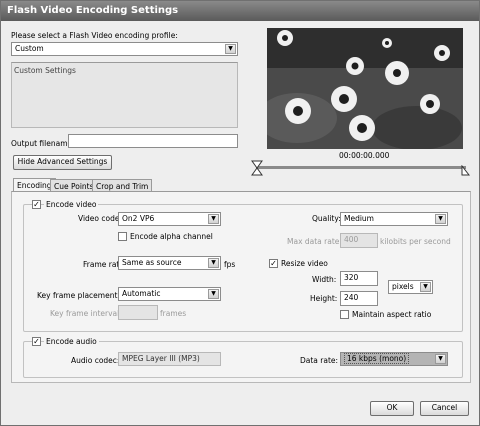 The image size is (480, 426). I want to click on frame-rate-value: Same as source, so click(152, 262).